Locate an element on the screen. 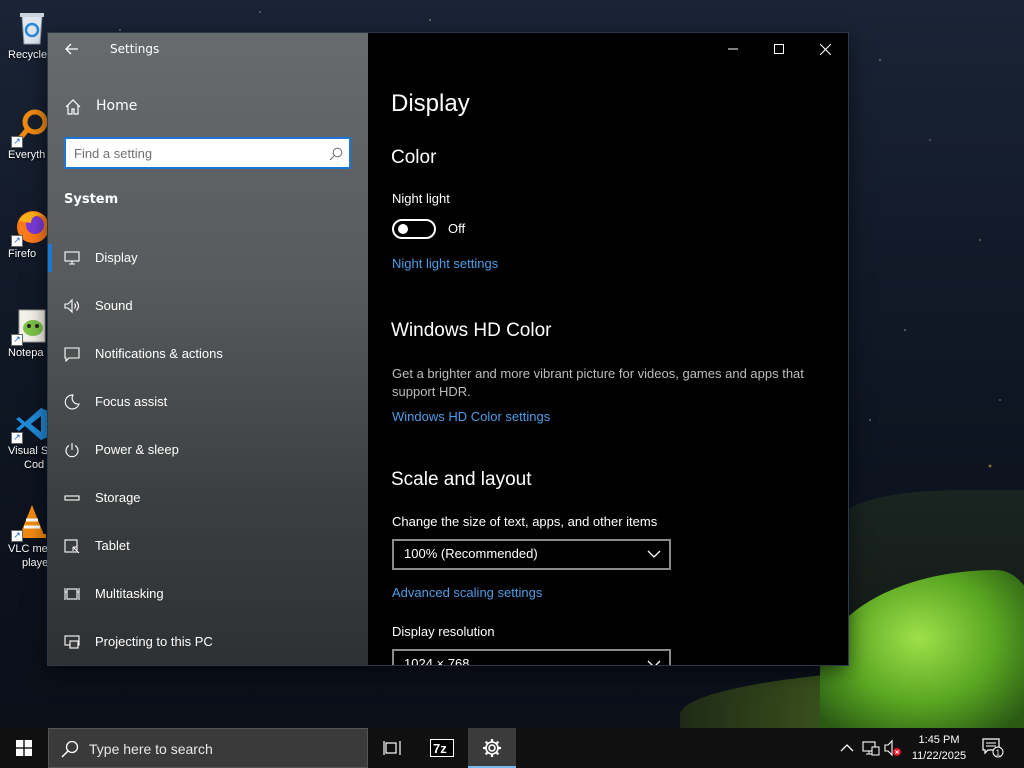 This screenshot has width=1024, height=768. night-light-state: Off is located at coordinates (457, 228).